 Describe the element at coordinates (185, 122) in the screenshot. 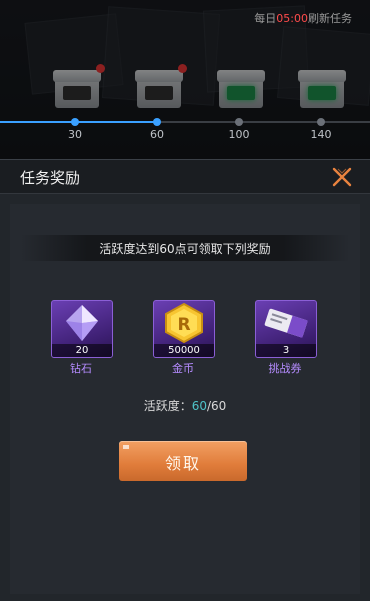

I see `progress-track` at that location.